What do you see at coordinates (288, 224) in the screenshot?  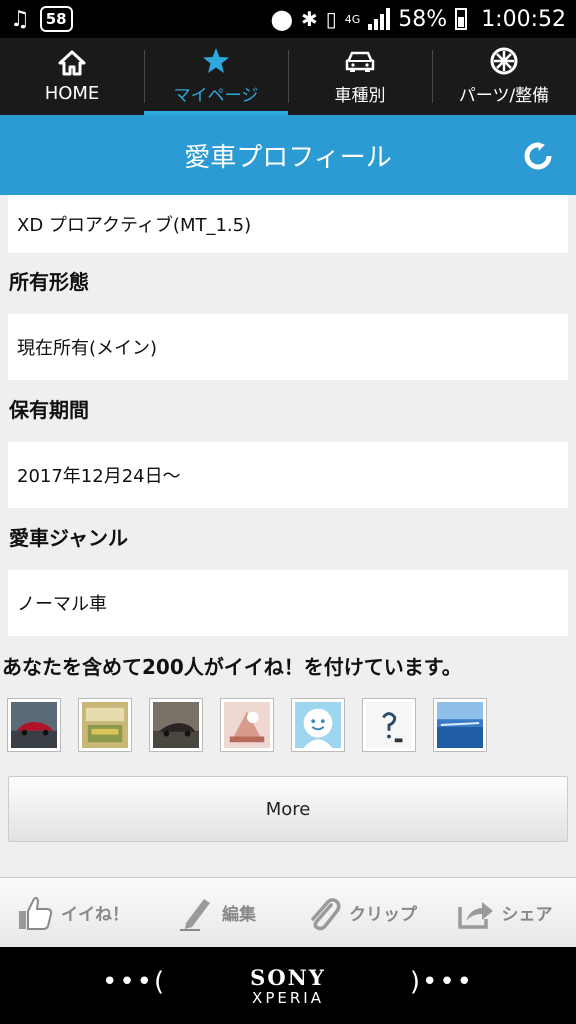 I see `grade-field: XD プロアクティブ(MT_1.5)` at bounding box center [288, 224].